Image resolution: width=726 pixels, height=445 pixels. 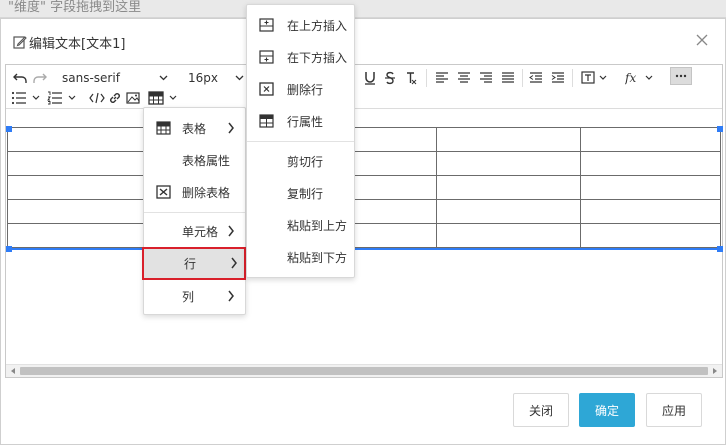 I want to click on menu-item-row-properties: 行属性, so click(x=300, y=121).